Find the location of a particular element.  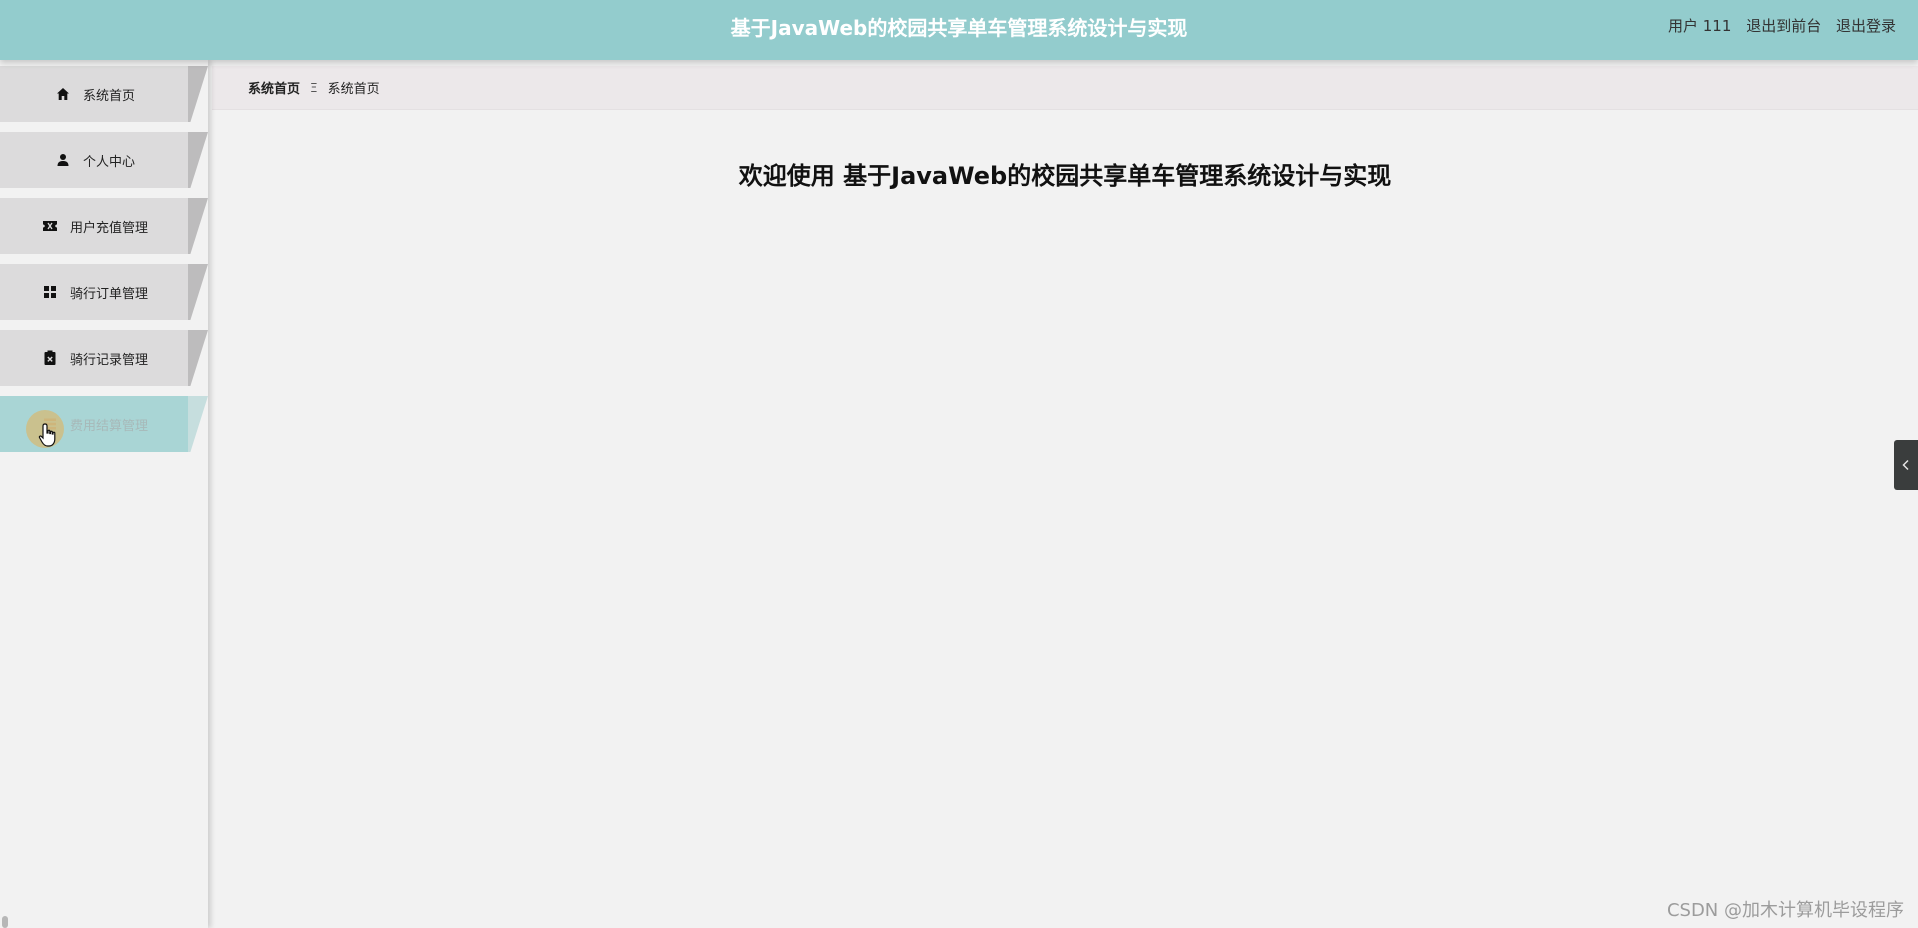

watermark: CSDN @加木计算机毕设程序 is located at coordinates (1785, 910).